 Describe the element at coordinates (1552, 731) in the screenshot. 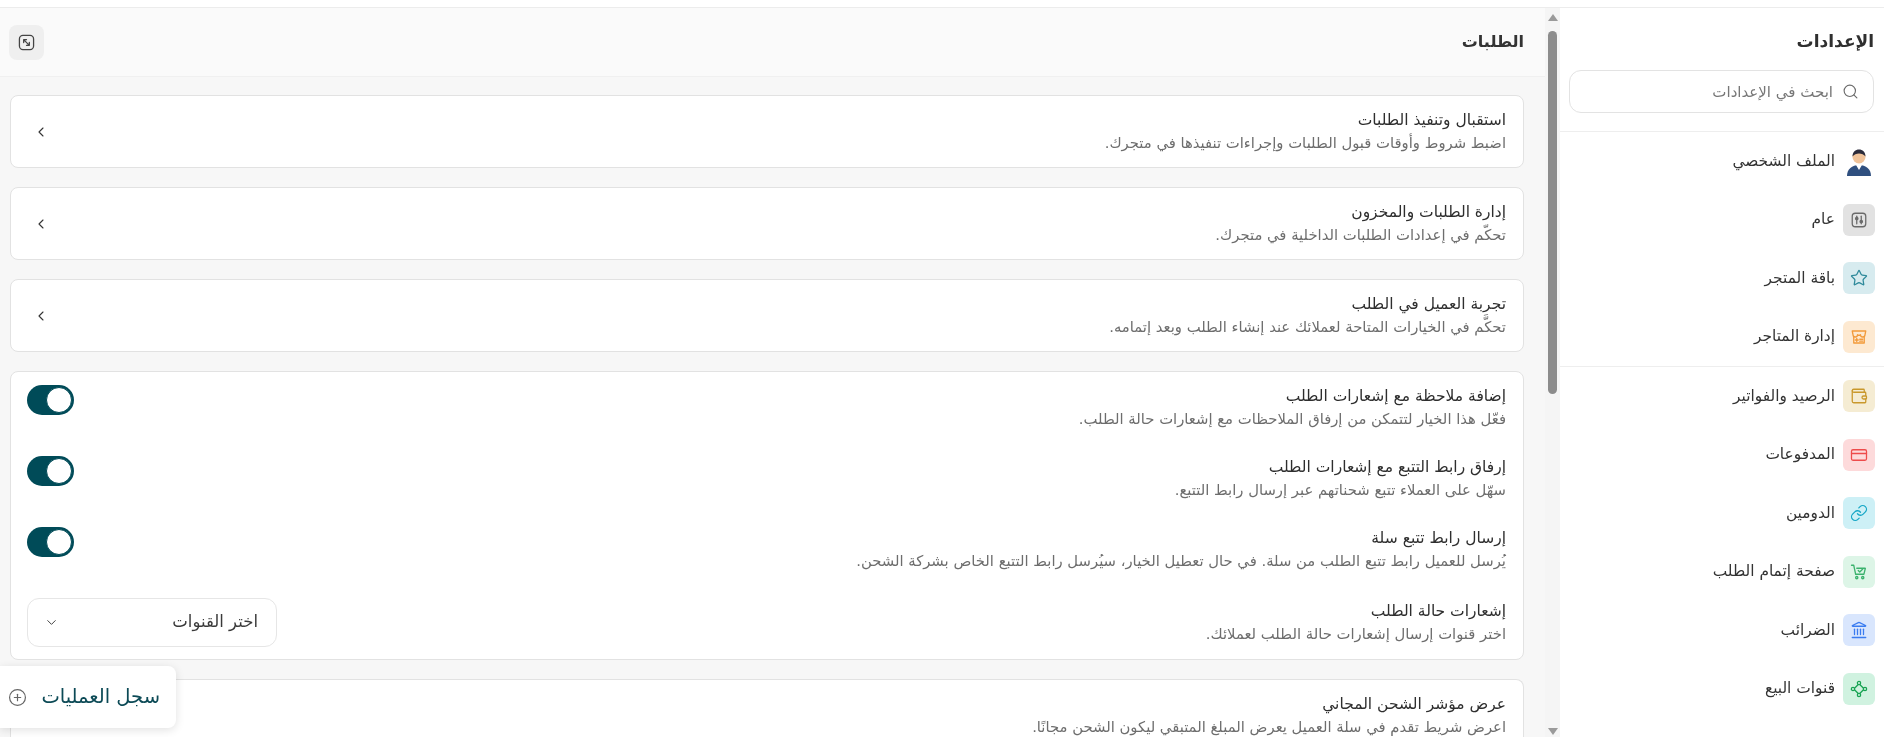

I see `scroll-down-icon` at that location.